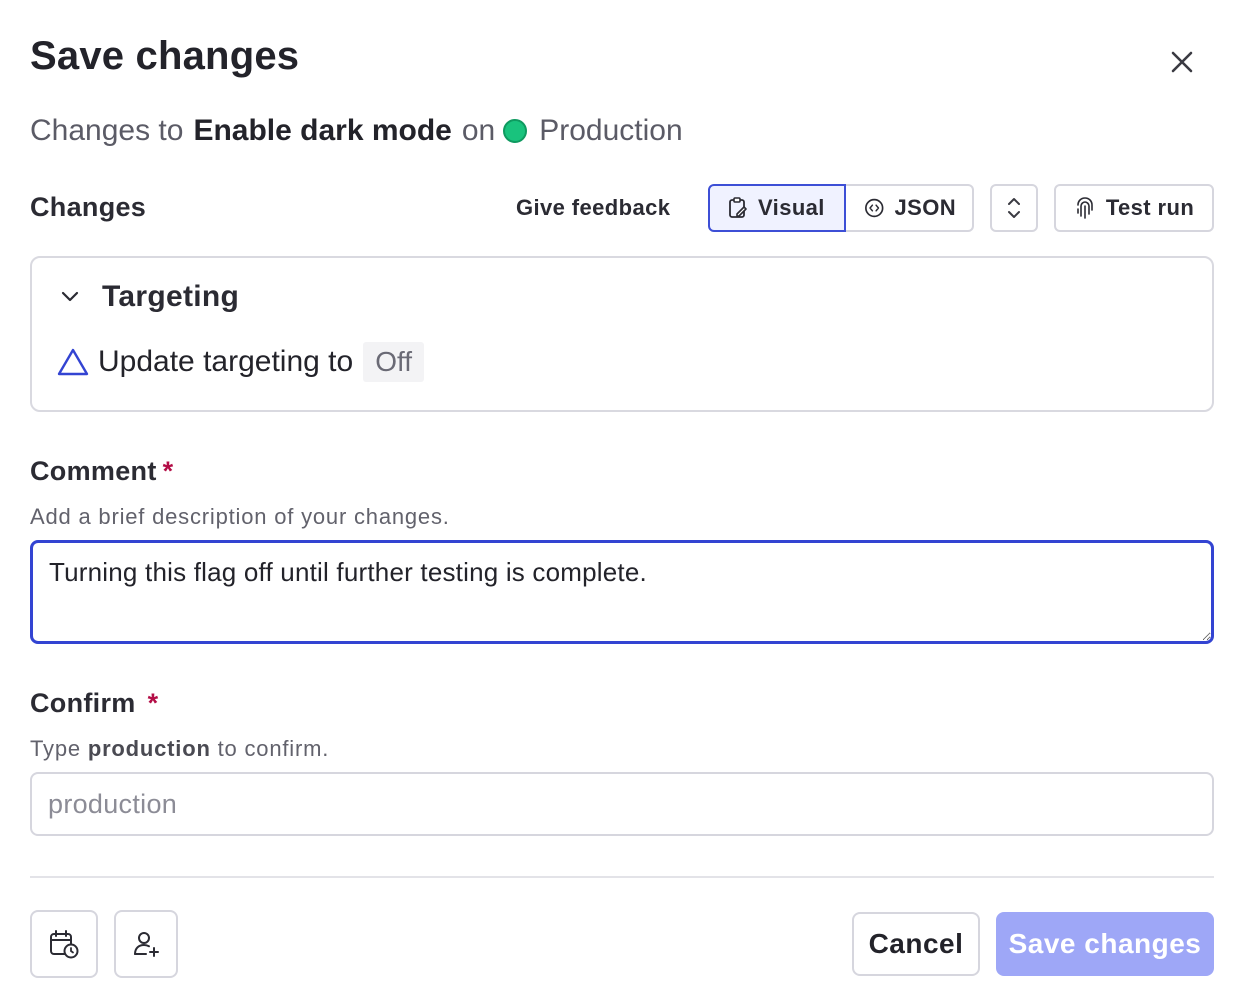  What do you see at coordinates (515, 131) in the screenshot?
I see `environment-status-dot` at bounding box center [515, 131].